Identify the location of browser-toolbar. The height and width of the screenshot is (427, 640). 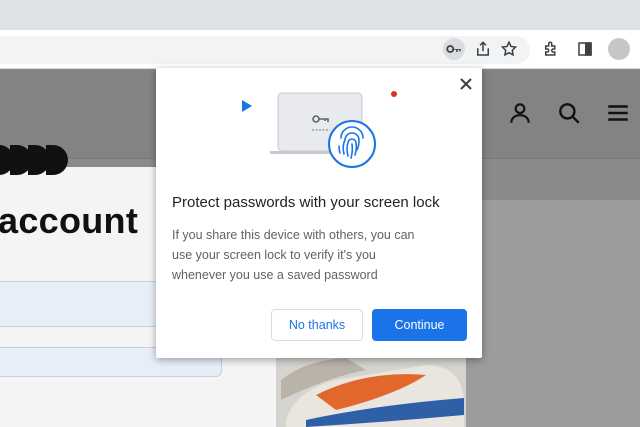
(320, 49).